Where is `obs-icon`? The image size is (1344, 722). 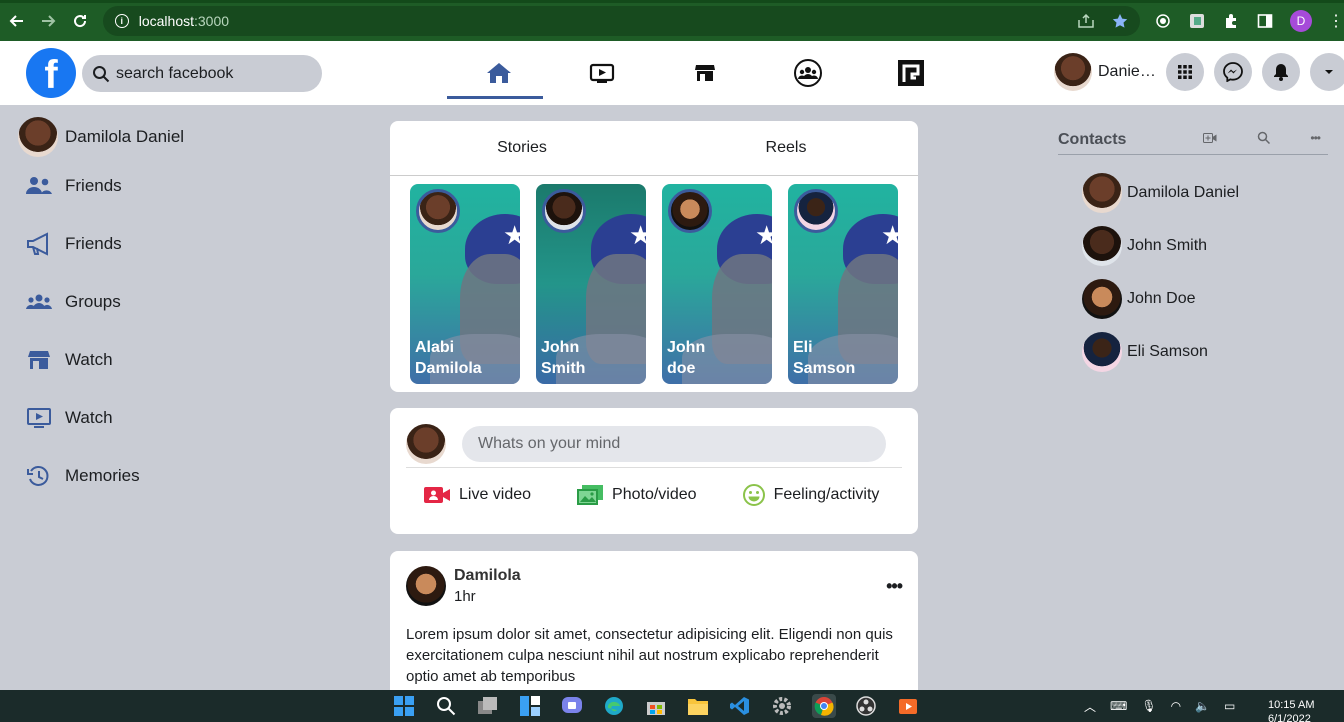
obs-icon is located at coordinates (866, 706).